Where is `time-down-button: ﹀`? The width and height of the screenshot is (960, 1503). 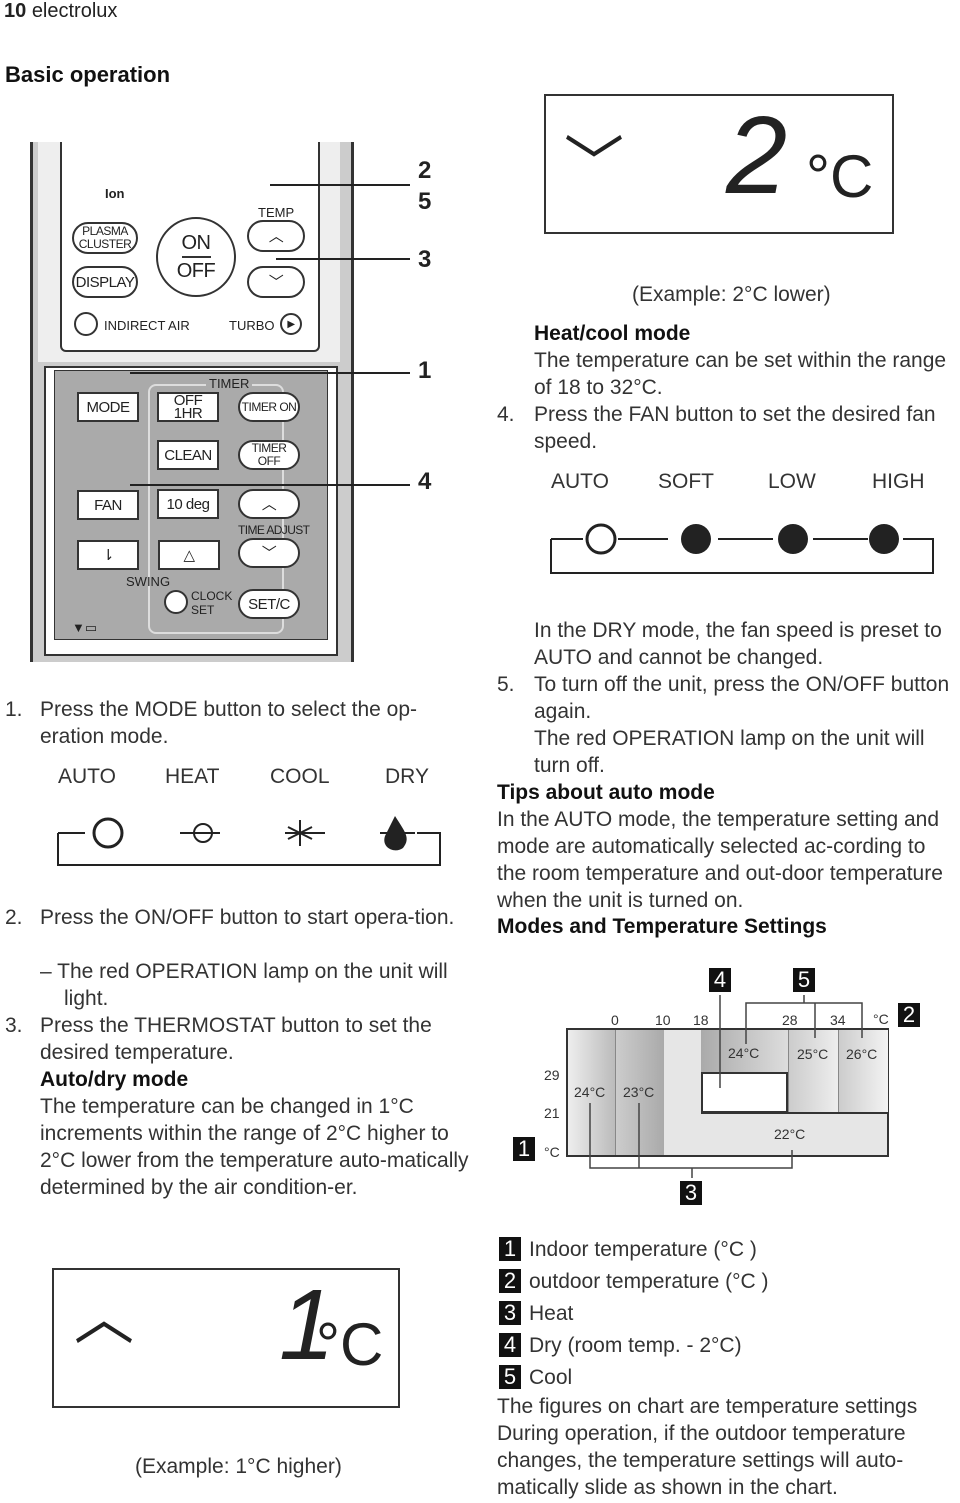 time-down-button: ﹀ is located at coordinates (269, 553).